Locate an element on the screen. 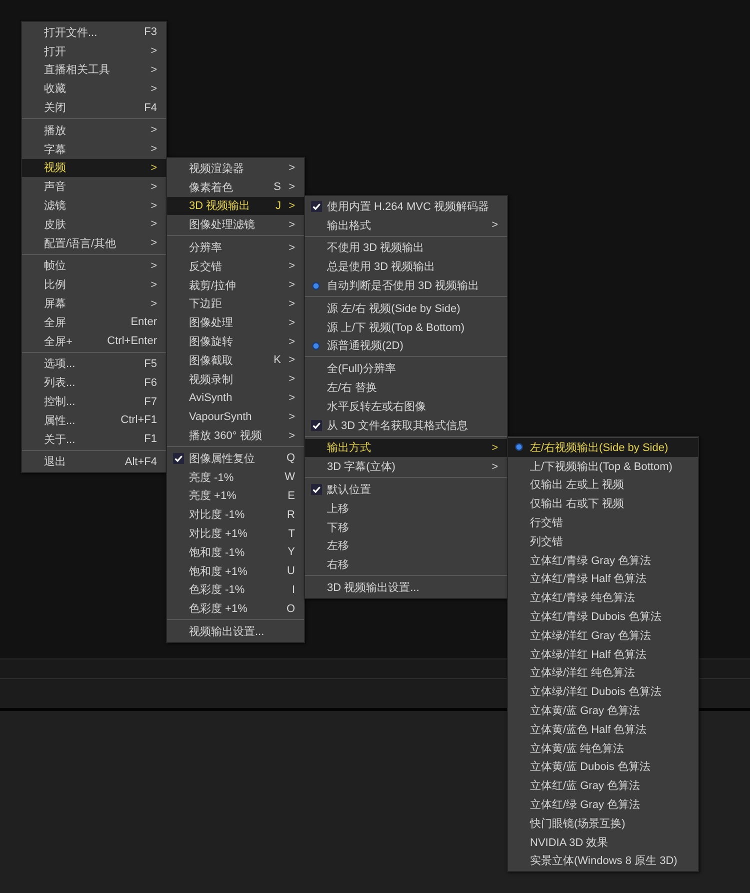 The width and height of the screenshot is (750, 893). menu-item: 字幕 > is located at coordinates (94, 149).